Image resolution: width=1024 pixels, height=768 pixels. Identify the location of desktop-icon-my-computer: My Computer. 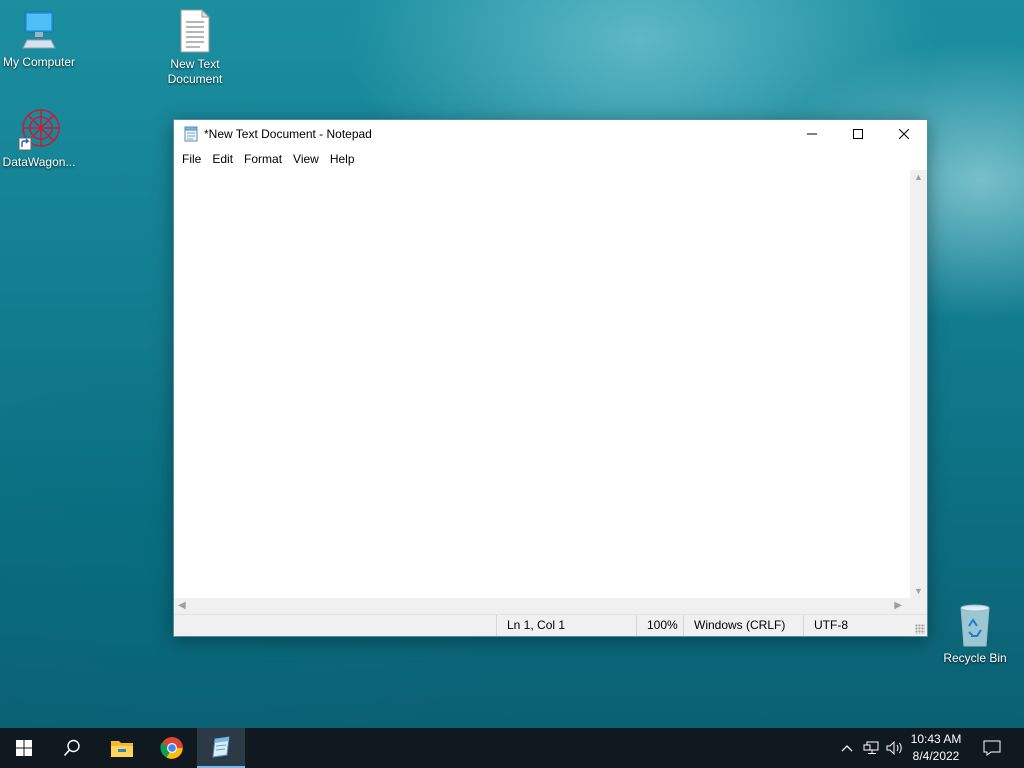
(40, 40).